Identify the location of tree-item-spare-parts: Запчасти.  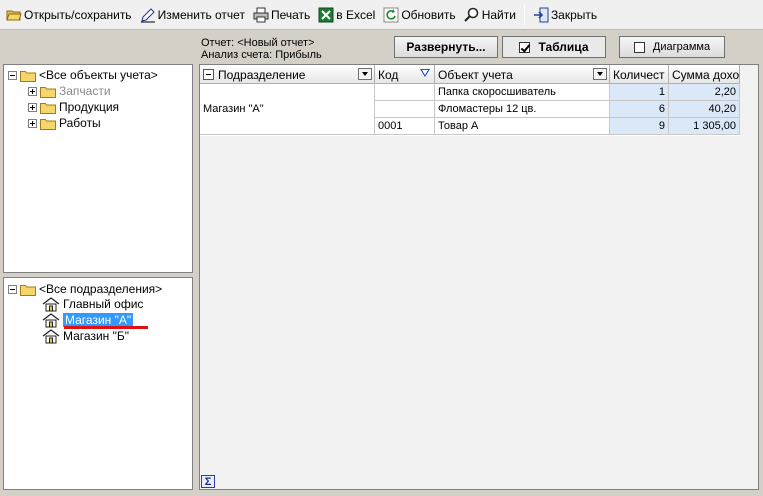
(69, 91).